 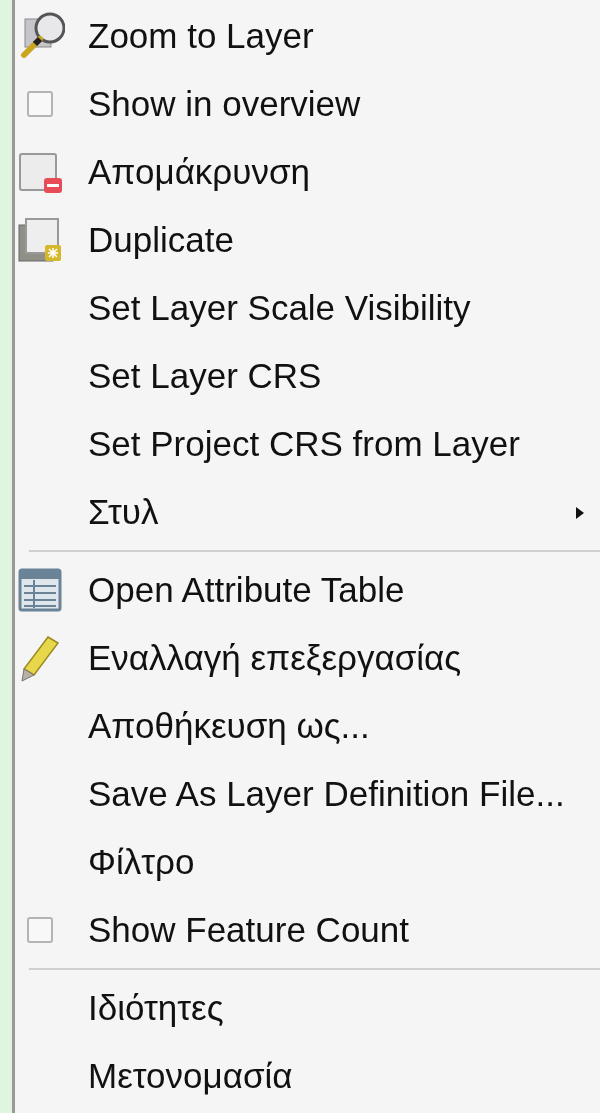 What do you see at coordinates (307, 862) in the screenshot?
I see `menu-item: Φίλτρο` at bounding box center [307, 862].